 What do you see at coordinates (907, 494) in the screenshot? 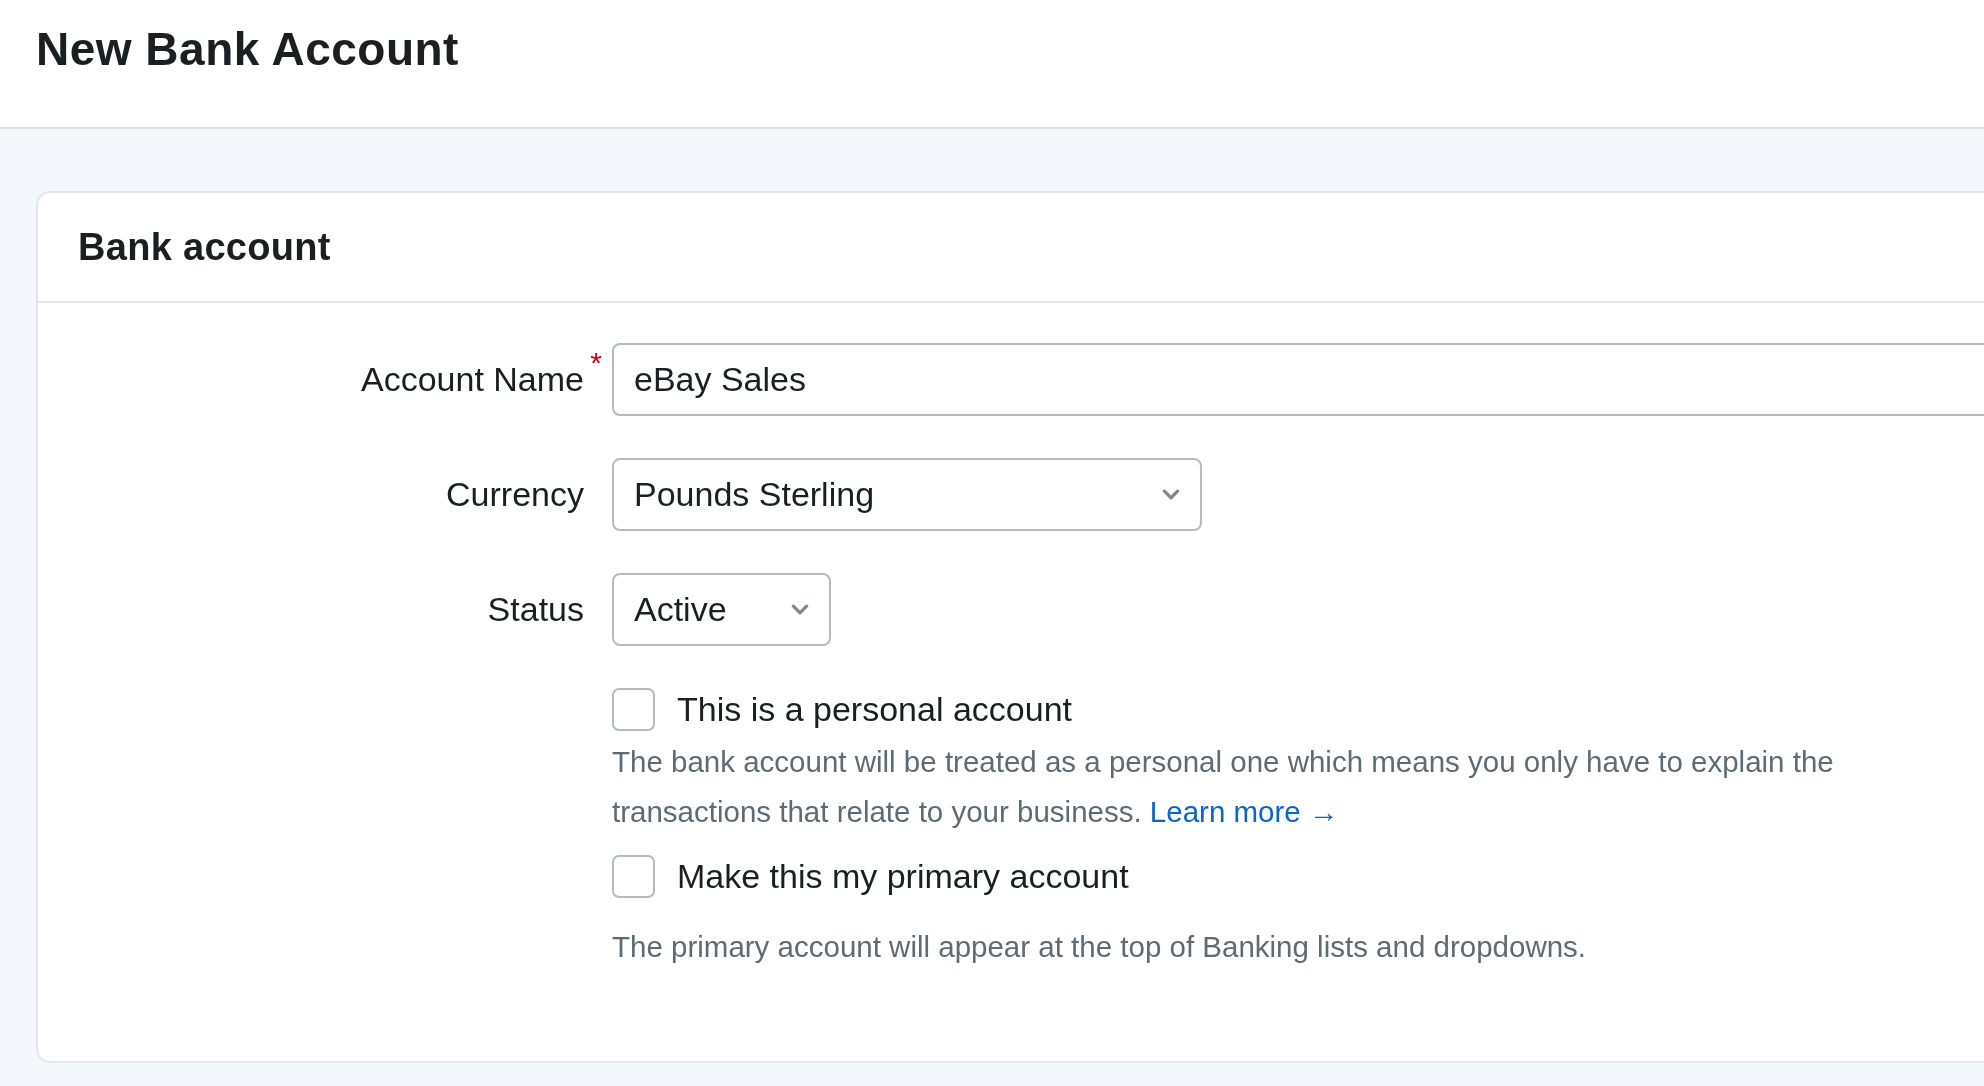
I see `dropdown: Pounds Sterling` at bounding box center [907, 494].